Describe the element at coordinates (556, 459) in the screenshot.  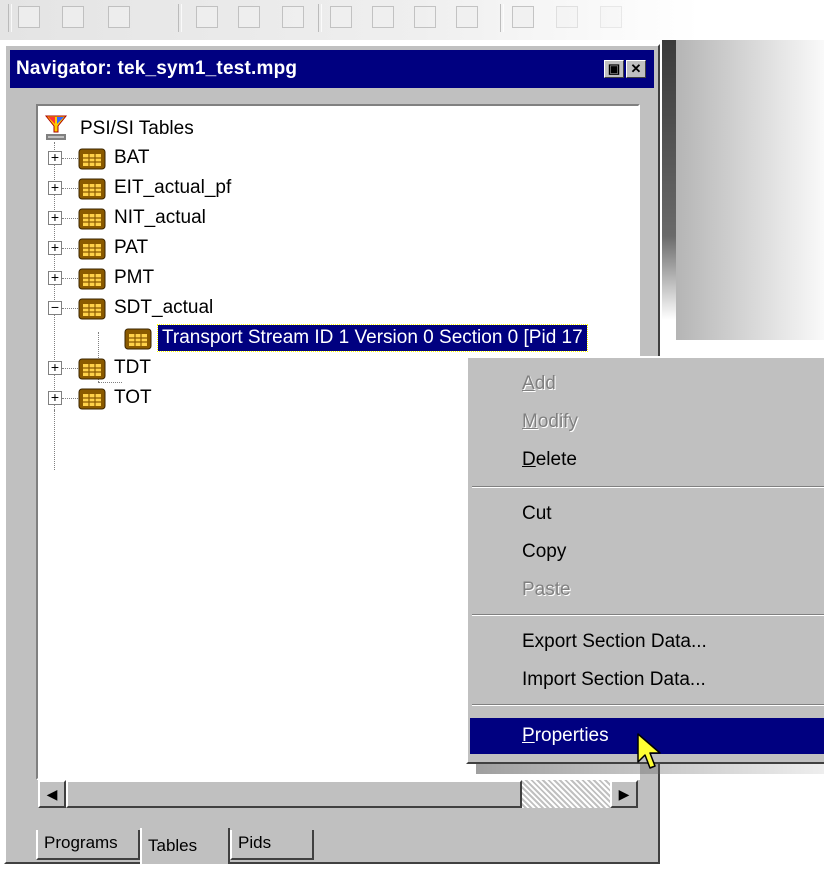
I see `menu-label: elete` at that location.